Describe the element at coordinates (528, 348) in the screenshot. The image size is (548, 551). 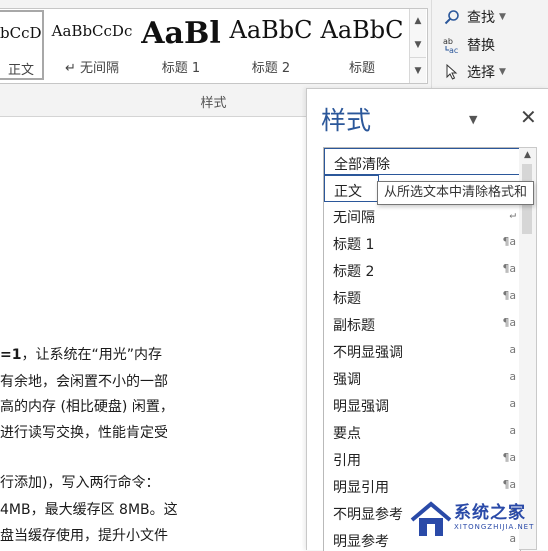
I see `list-scrollbar: ▲` at that location.